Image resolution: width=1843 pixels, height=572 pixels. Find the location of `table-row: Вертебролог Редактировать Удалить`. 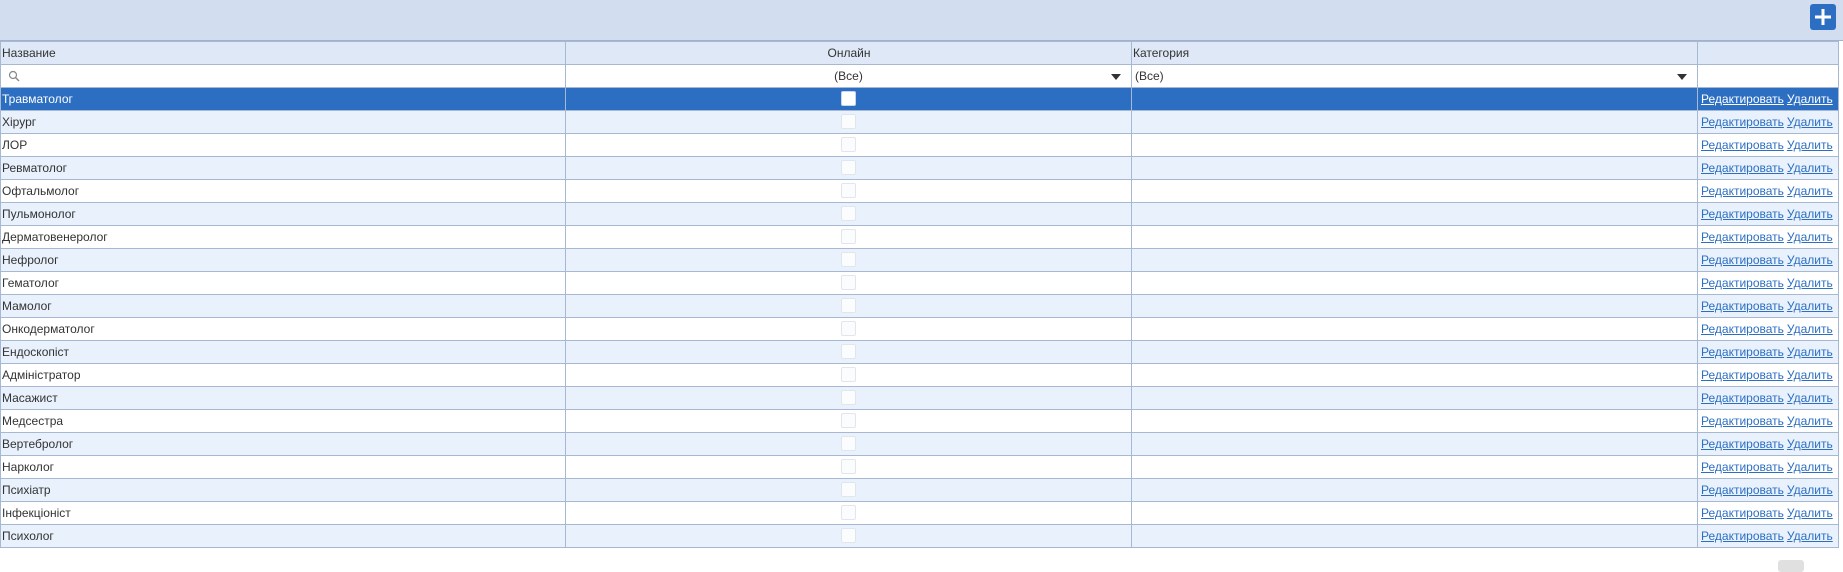

table-row: Вертебролог Редактировать Удалить is located at coordinates (919, 444).